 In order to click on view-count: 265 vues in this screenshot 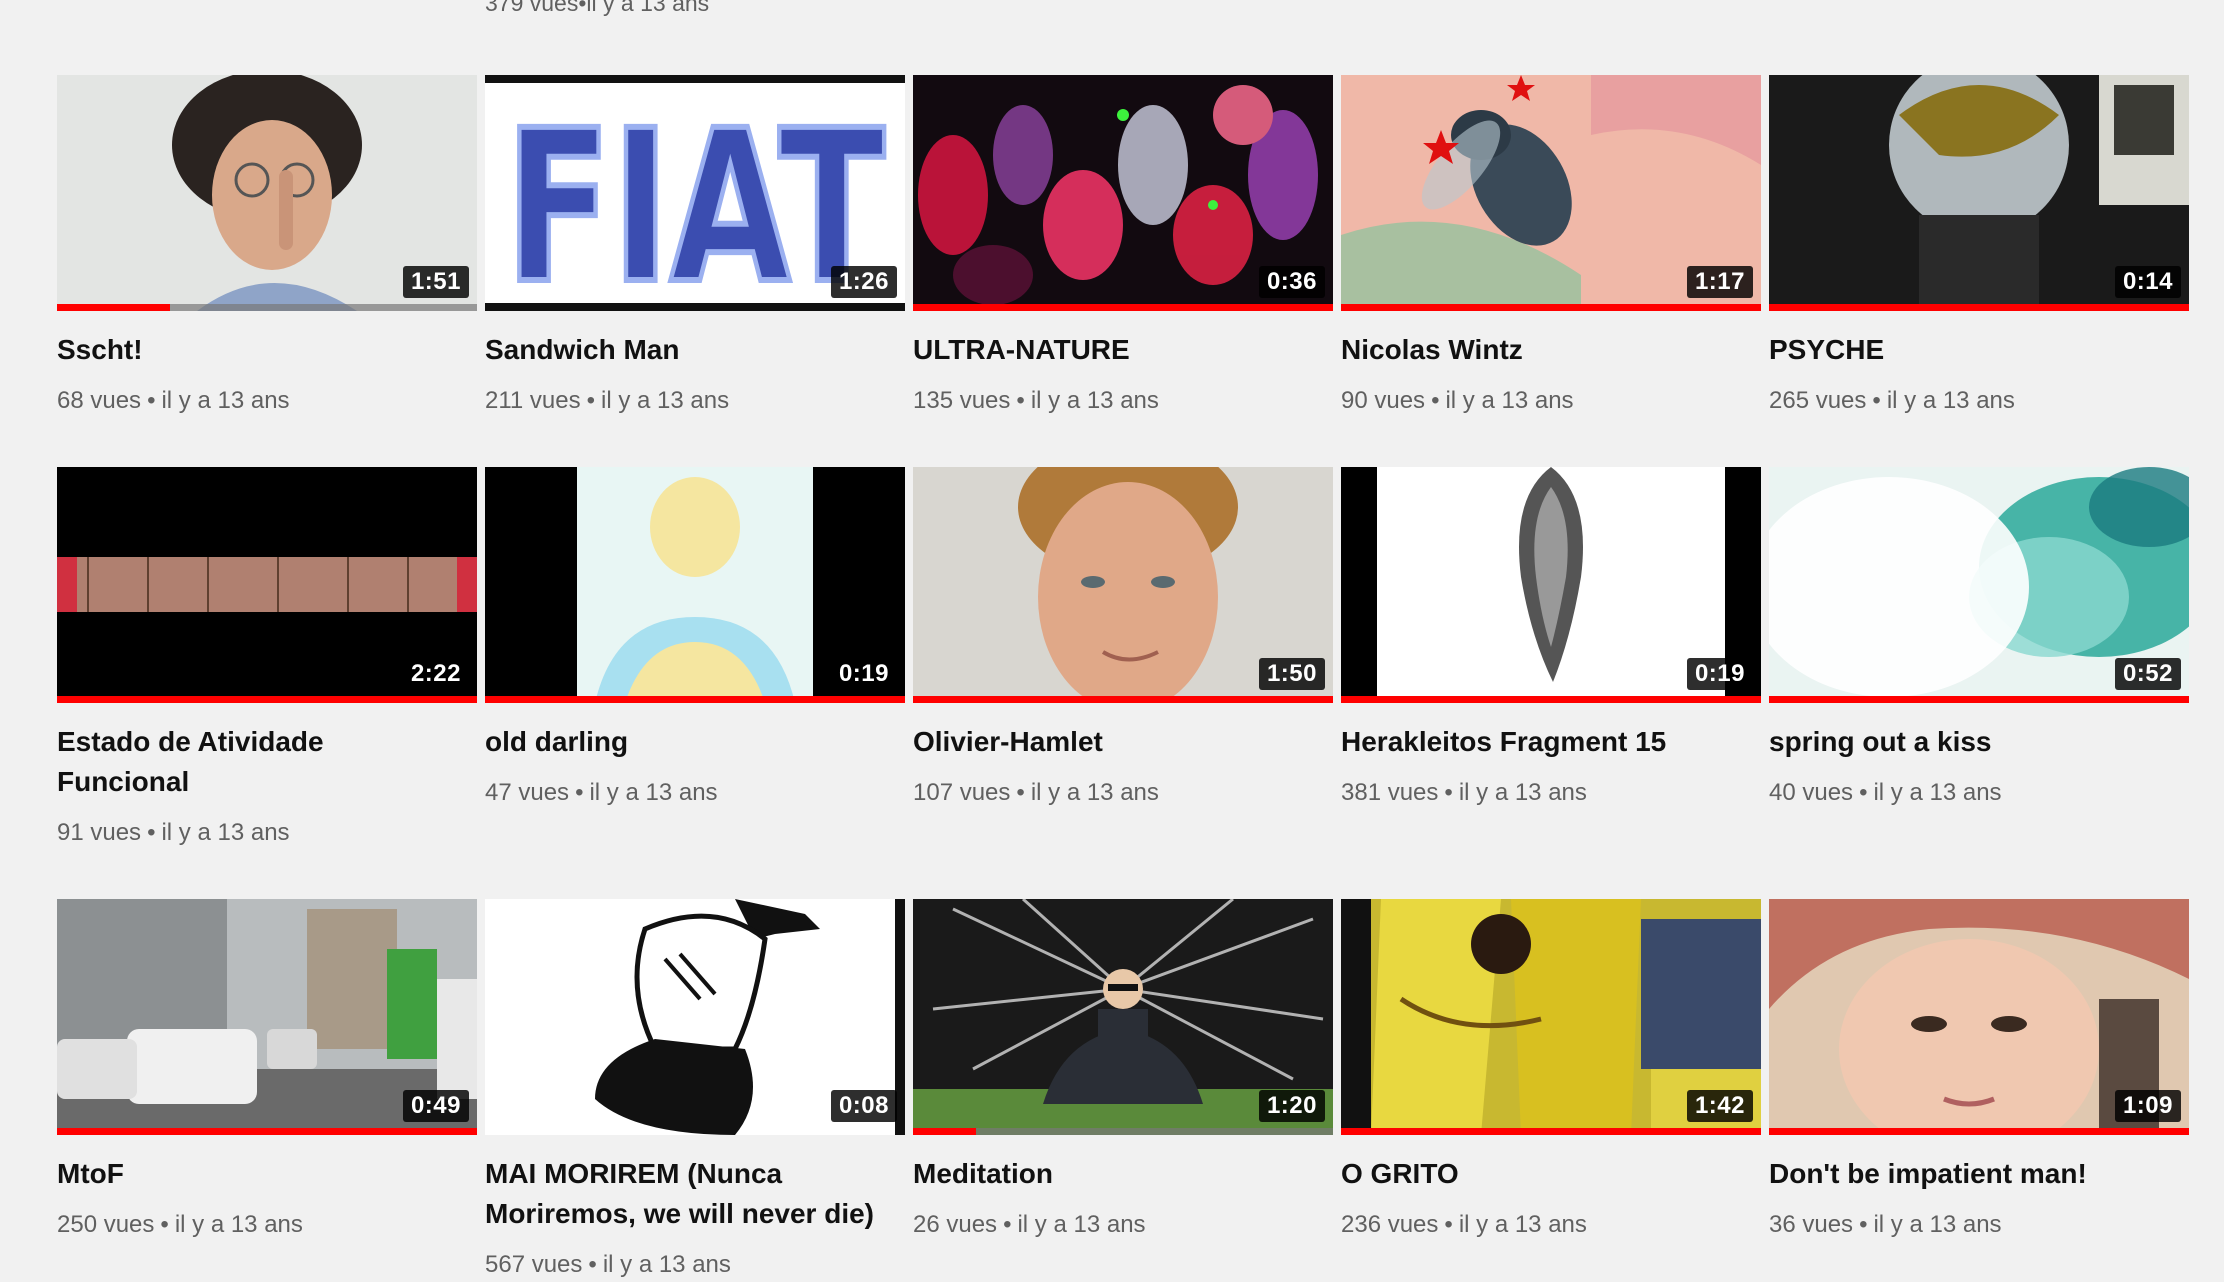, I will do `click(1818, 400)`.